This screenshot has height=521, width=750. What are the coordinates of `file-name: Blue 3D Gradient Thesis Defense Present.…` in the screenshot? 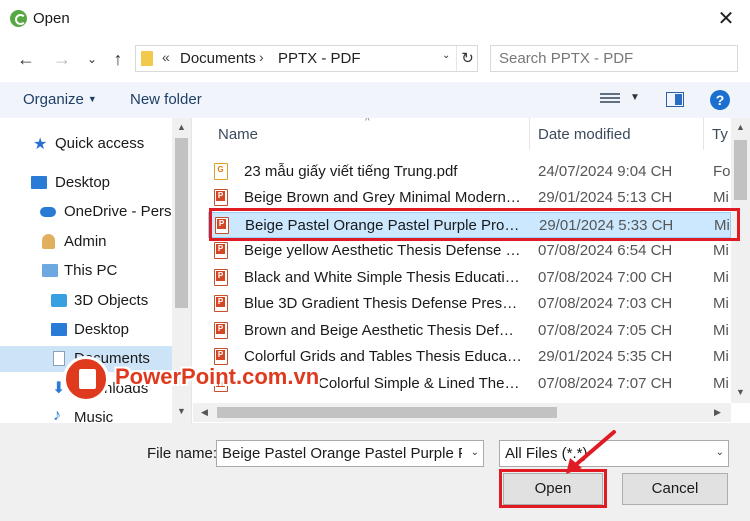 It's located at (383, 303).